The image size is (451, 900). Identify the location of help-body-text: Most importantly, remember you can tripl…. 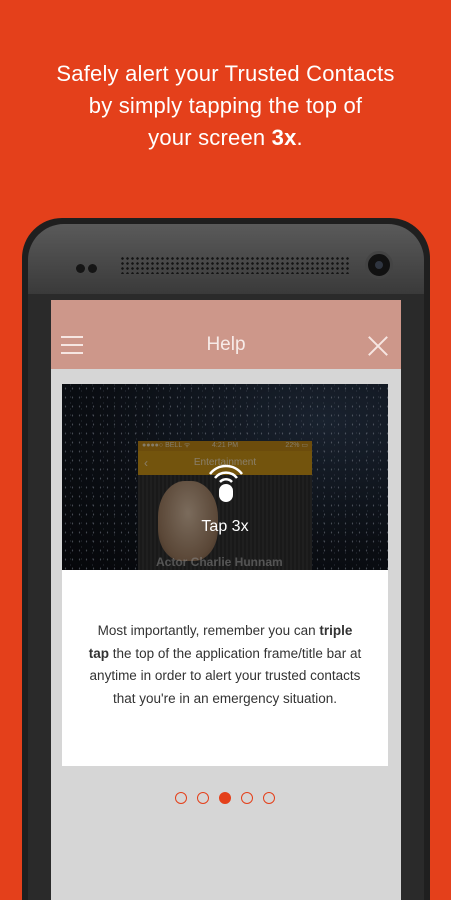
(225, 664).